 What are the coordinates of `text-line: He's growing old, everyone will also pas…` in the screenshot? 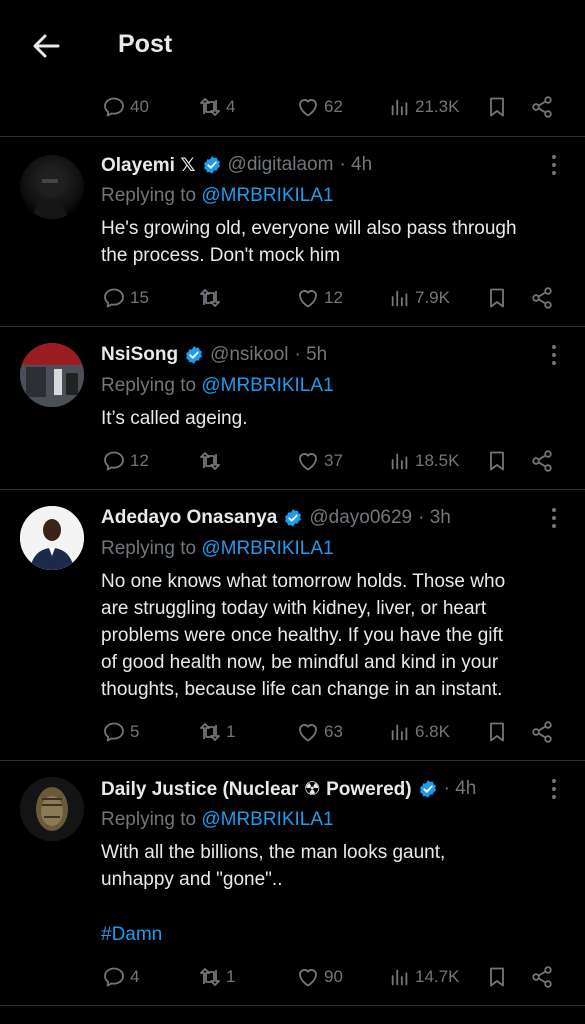 It's located at (309, 228).